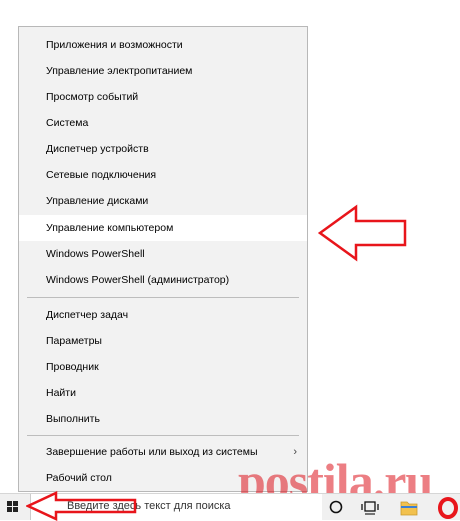  What do you see at coordinates (448, 507) in the screenshot?
I see `opera-icon` at bounding box center [448, 507].